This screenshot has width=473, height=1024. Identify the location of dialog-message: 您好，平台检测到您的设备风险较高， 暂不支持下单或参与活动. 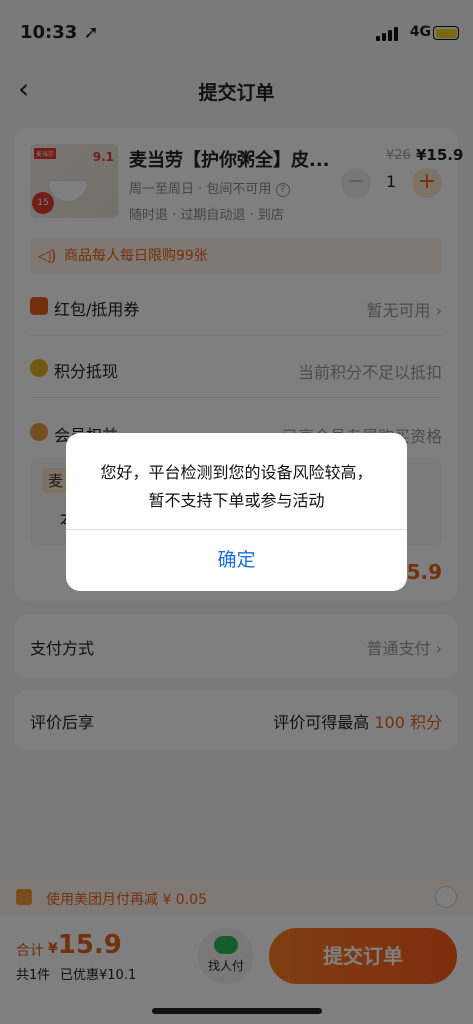
(236, 487).